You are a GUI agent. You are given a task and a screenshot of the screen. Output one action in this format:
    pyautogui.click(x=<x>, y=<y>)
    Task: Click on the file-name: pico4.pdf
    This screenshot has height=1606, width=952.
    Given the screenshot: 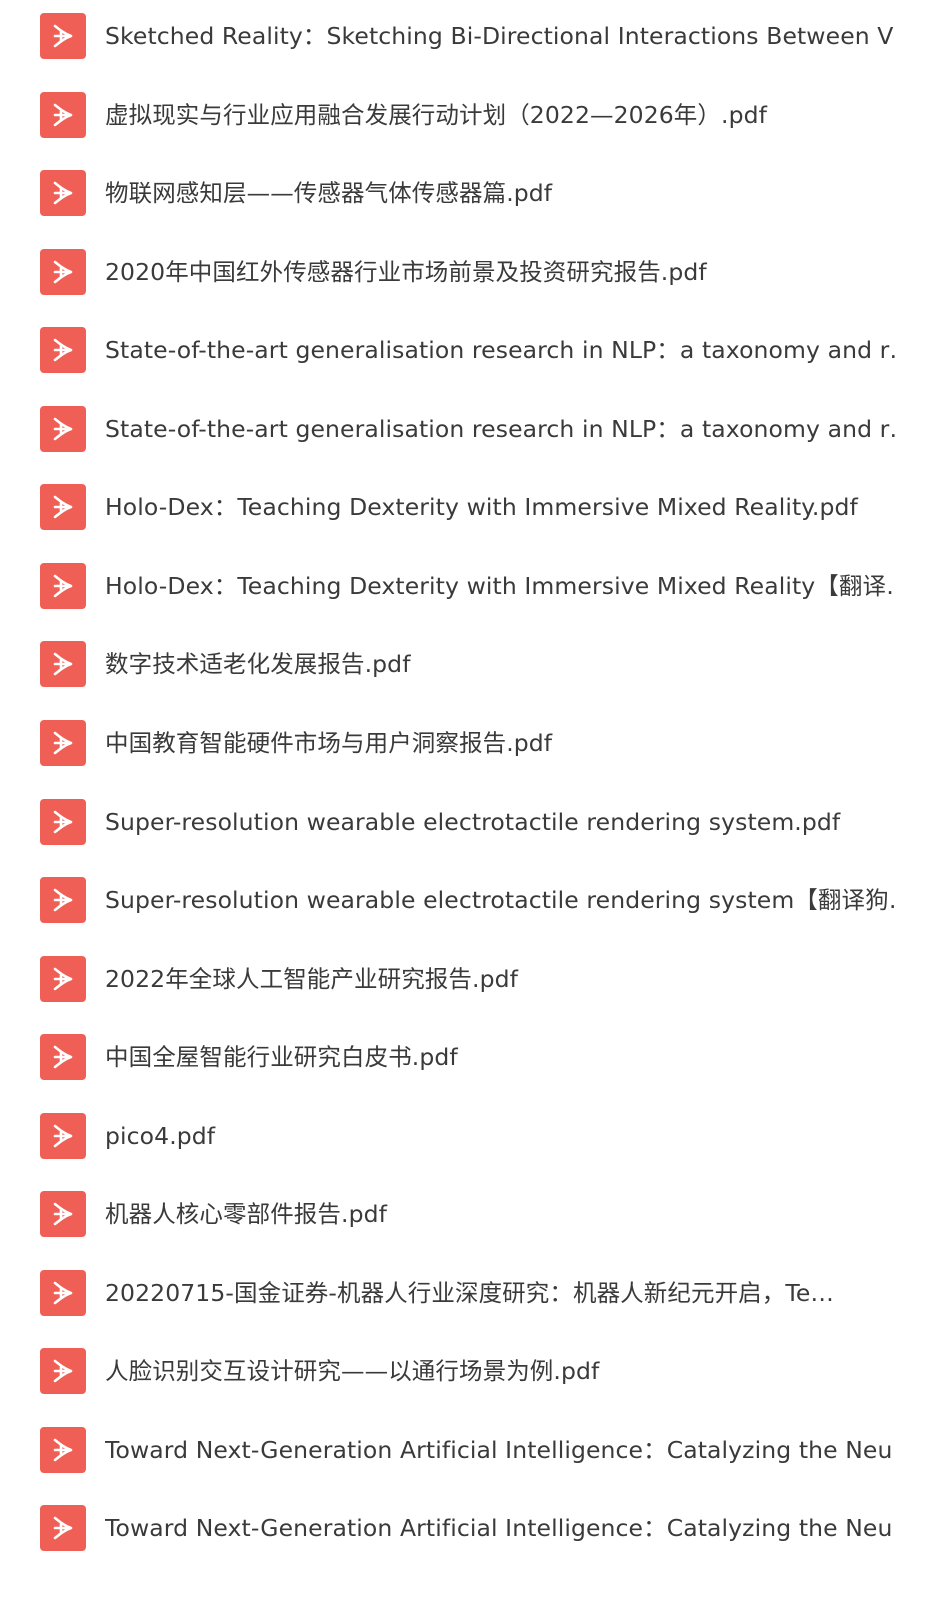 What is the action you would take?
    pyautogui.click(x=160, y=1135)
    